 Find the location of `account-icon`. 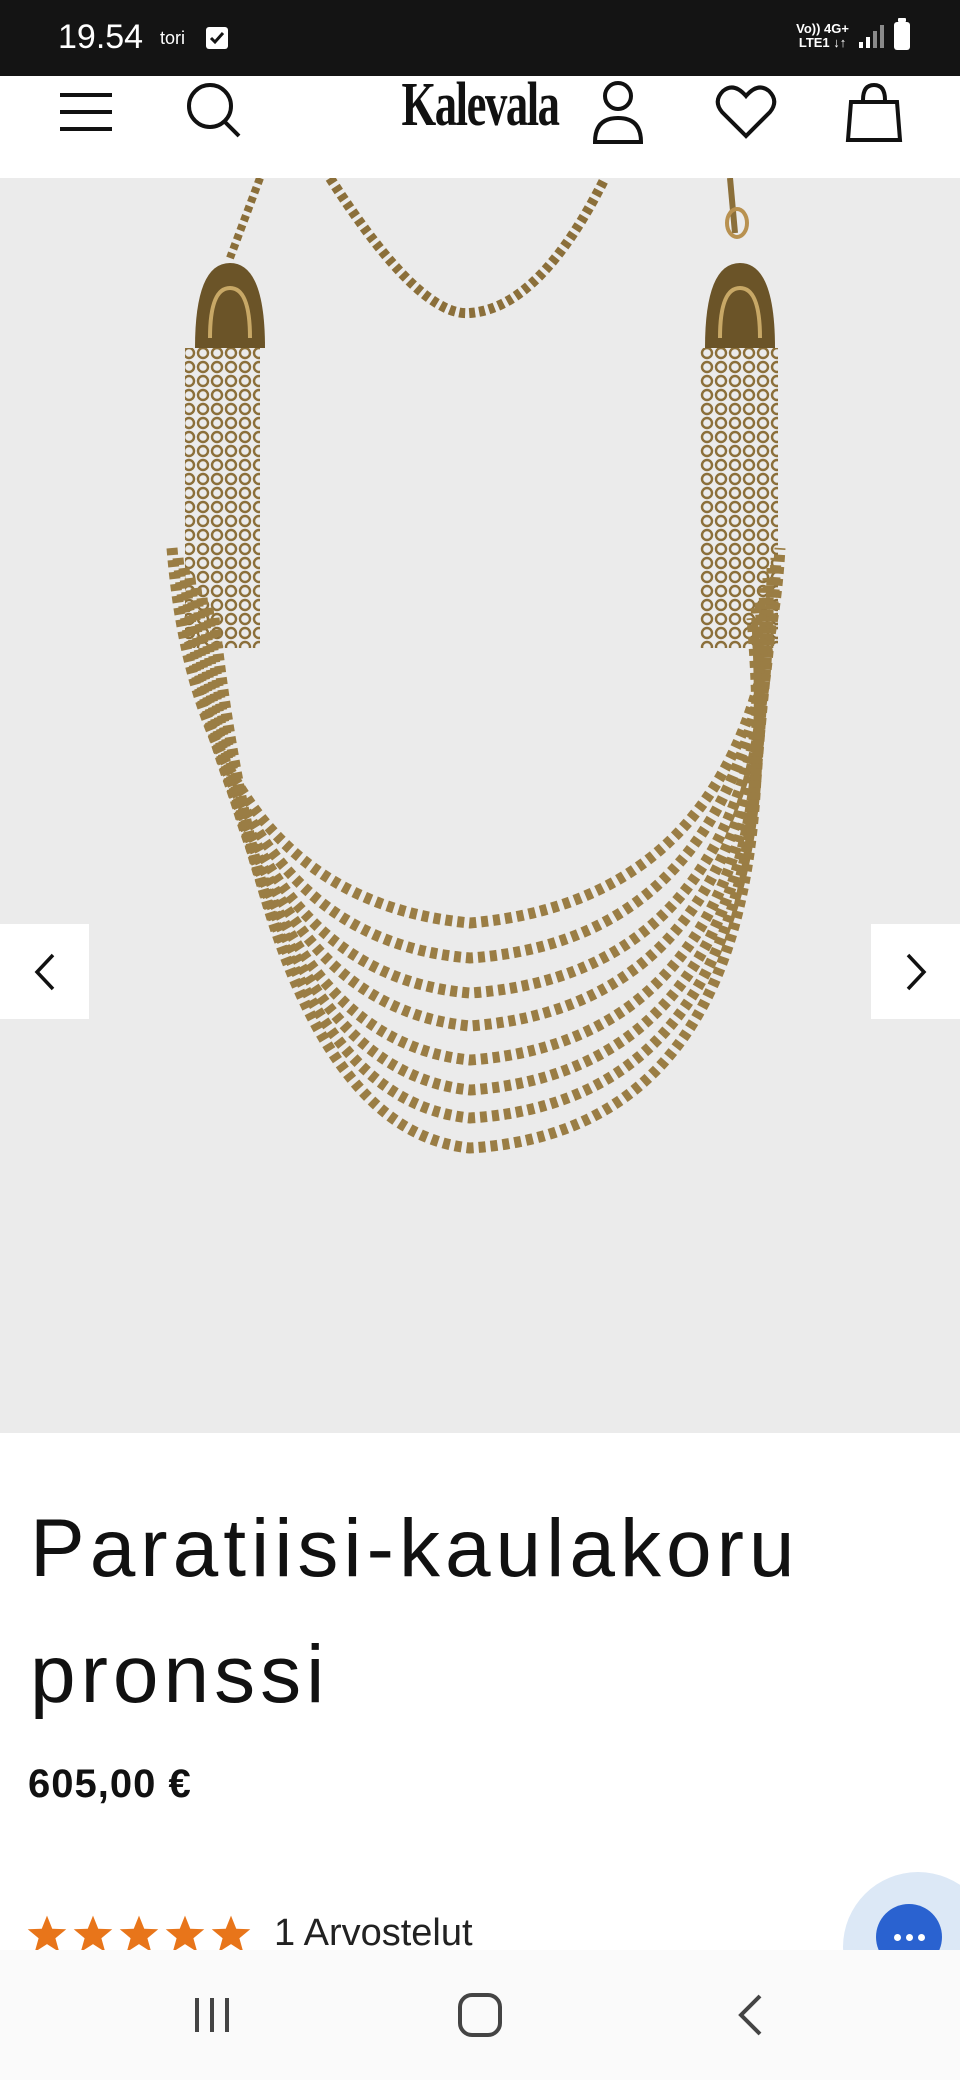

account-icon is located at coordinates (618, 112).